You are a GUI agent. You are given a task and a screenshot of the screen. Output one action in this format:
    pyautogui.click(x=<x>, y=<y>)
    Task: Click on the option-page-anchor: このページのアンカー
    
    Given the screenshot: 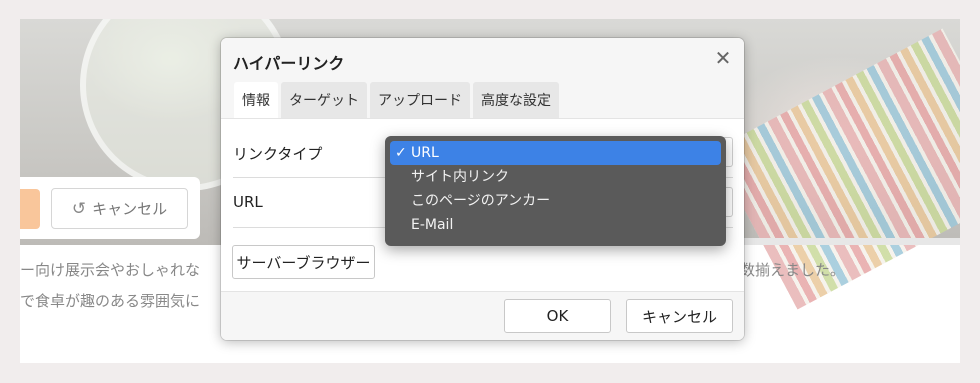 What is the action you would take?
    pyautogui.click(x=555, y=201)
    